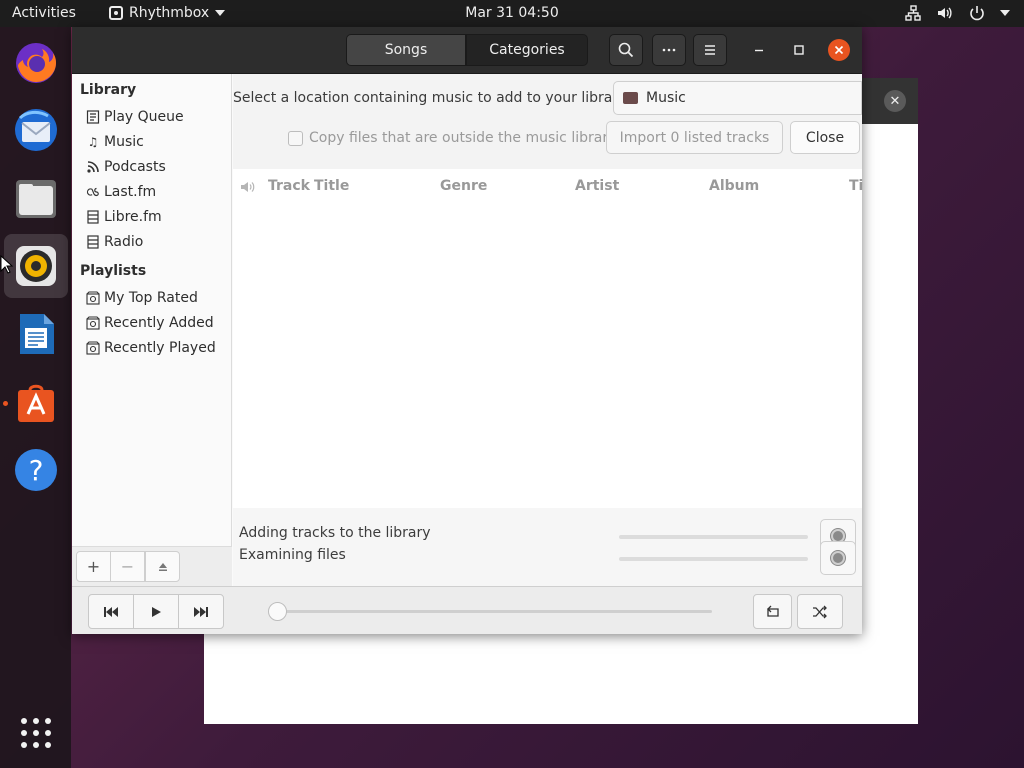  What do you see at coordinates (694, 137) in the screenshot?
I see `import-tracks-button: Import 0 listed tracks` at bounding box center [694, 137].